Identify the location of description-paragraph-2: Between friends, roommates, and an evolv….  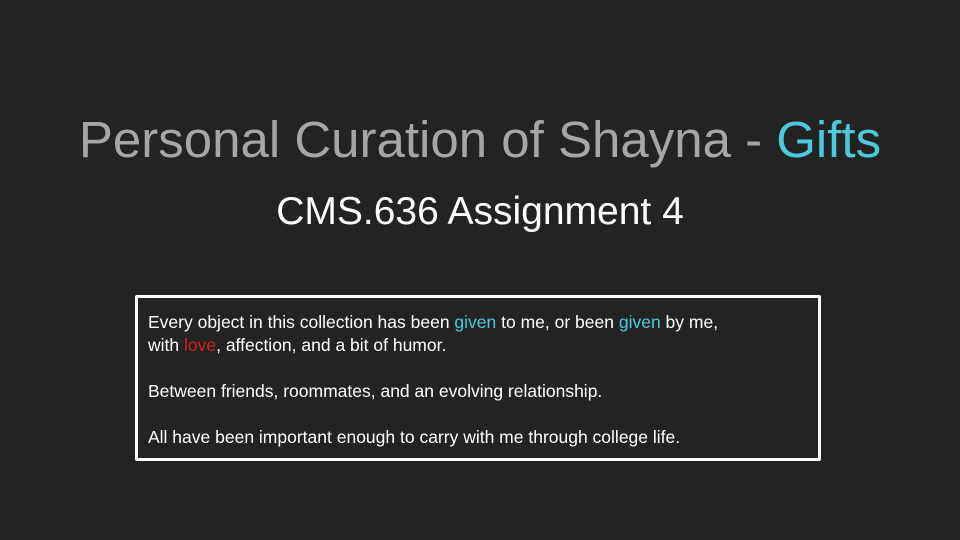
(375, 391).